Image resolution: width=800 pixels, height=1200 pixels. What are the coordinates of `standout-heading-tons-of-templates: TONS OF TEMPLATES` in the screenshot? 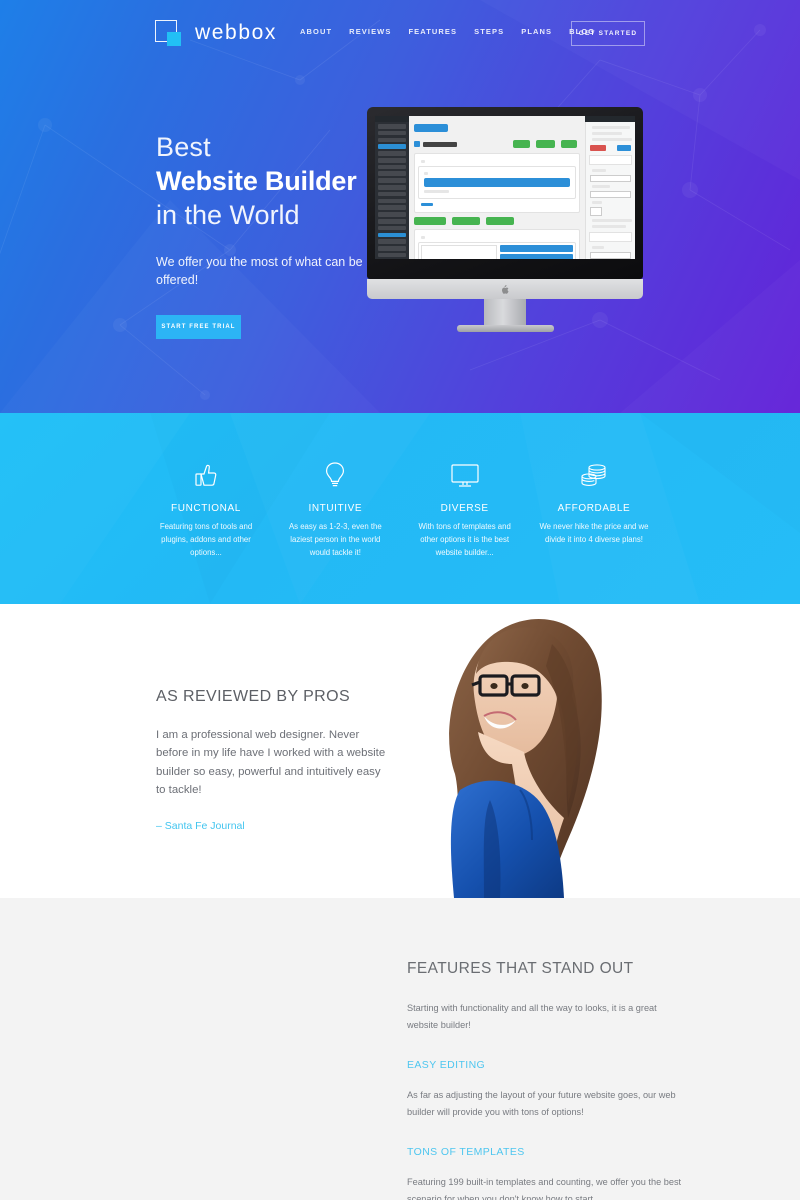 It's located at (466, 1152).